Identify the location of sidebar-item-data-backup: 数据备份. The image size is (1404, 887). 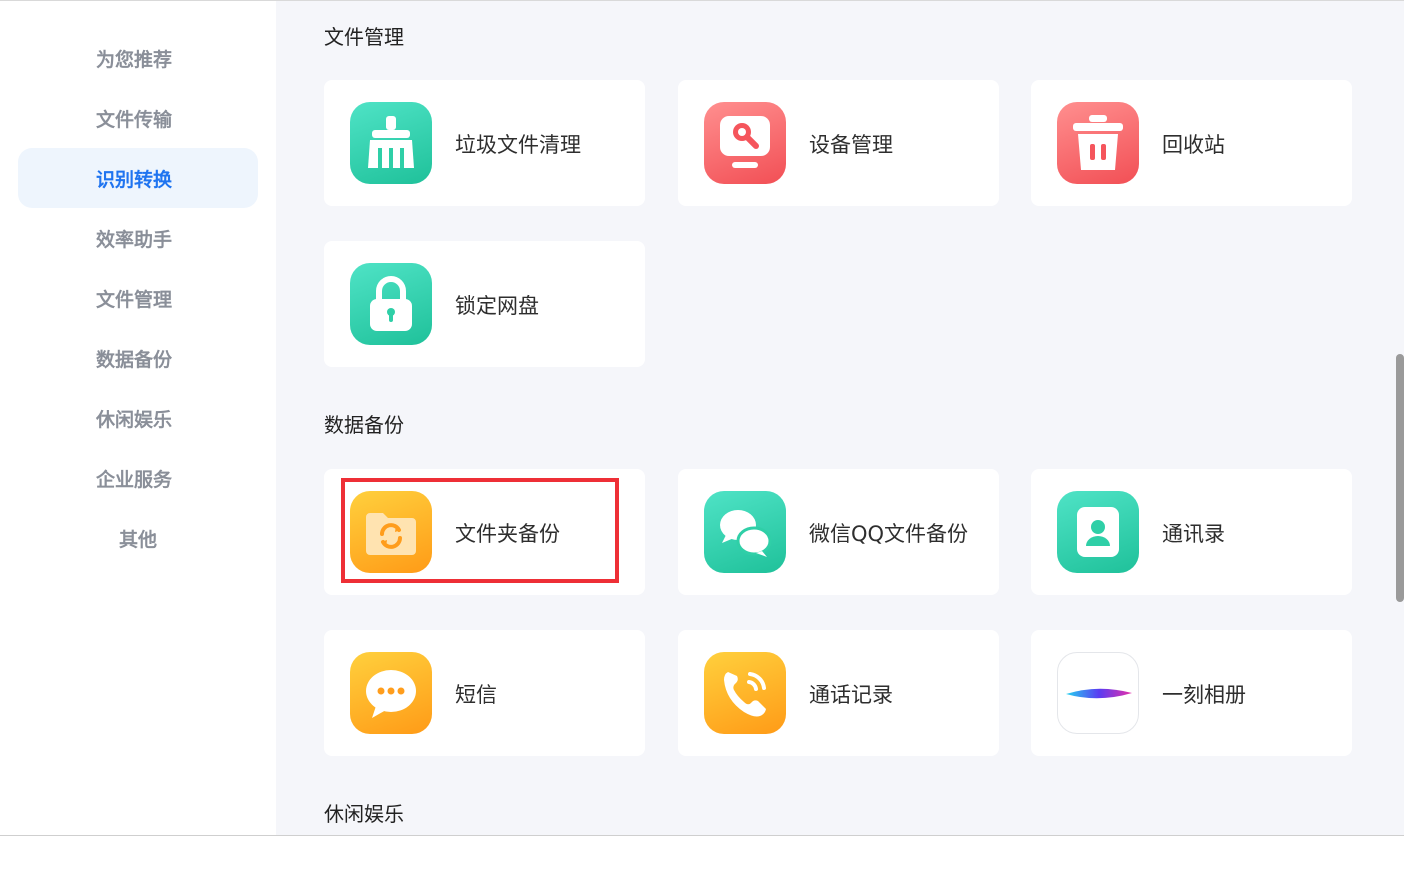
(138, 358).